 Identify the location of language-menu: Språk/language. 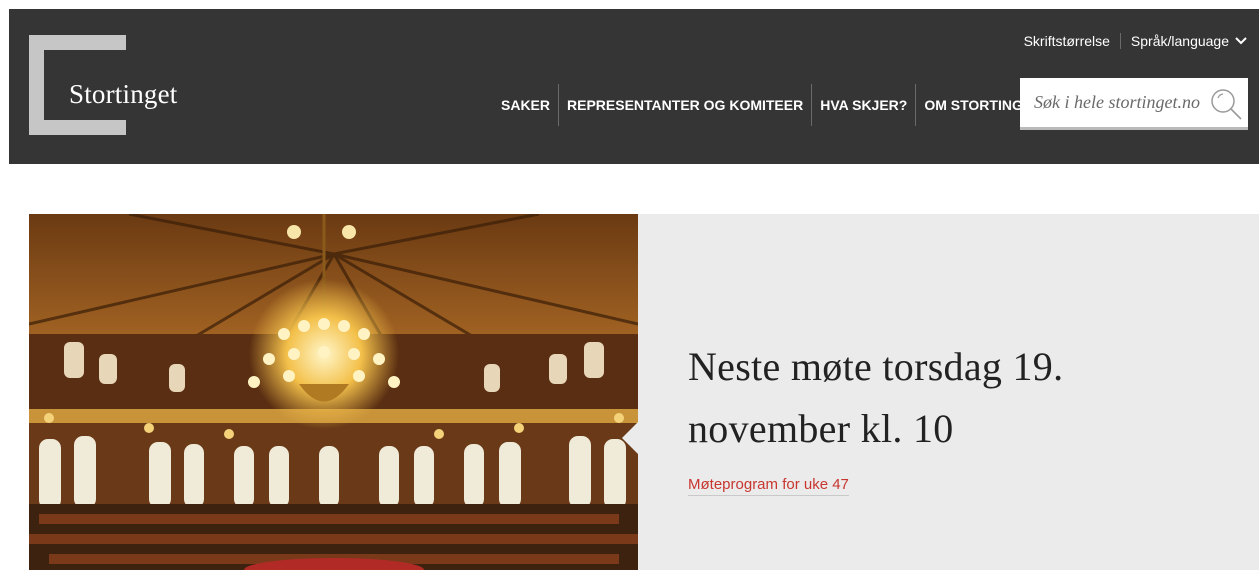
(1189, 41).